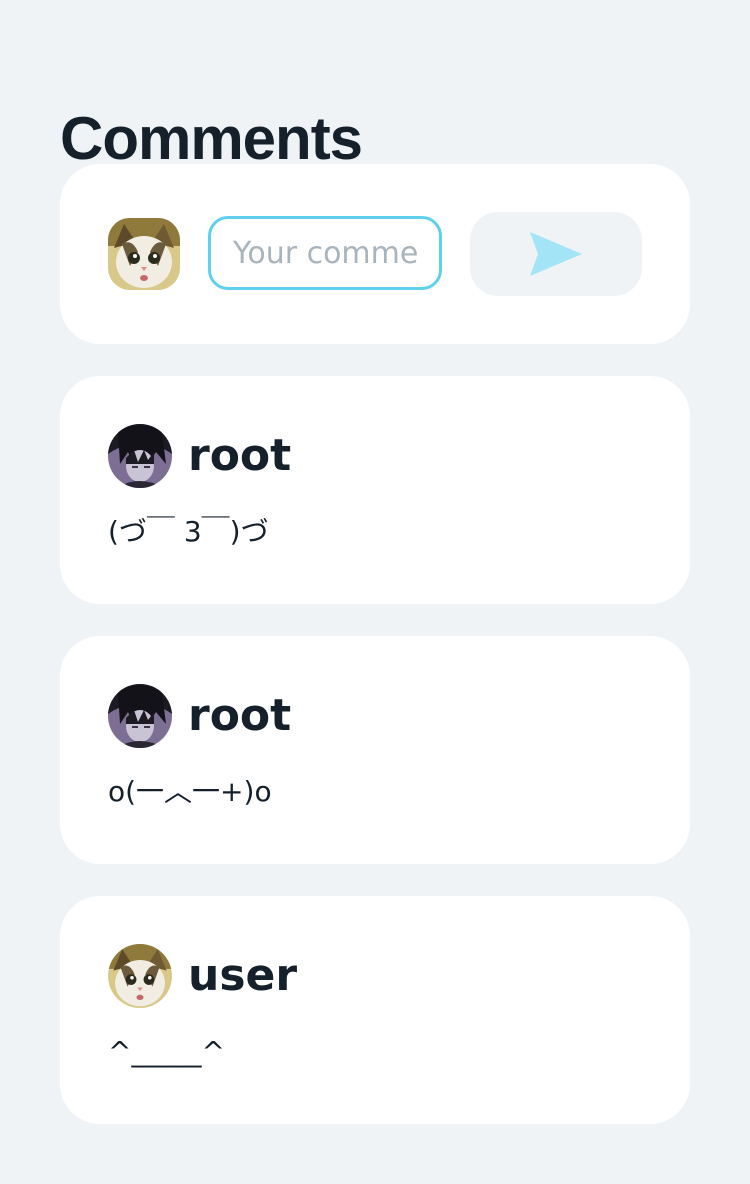  What do you see at coordinates (190, 791) in the screenshot?
I see `comment-text: o(一︿一+)o` at bounding box center [190, 791].